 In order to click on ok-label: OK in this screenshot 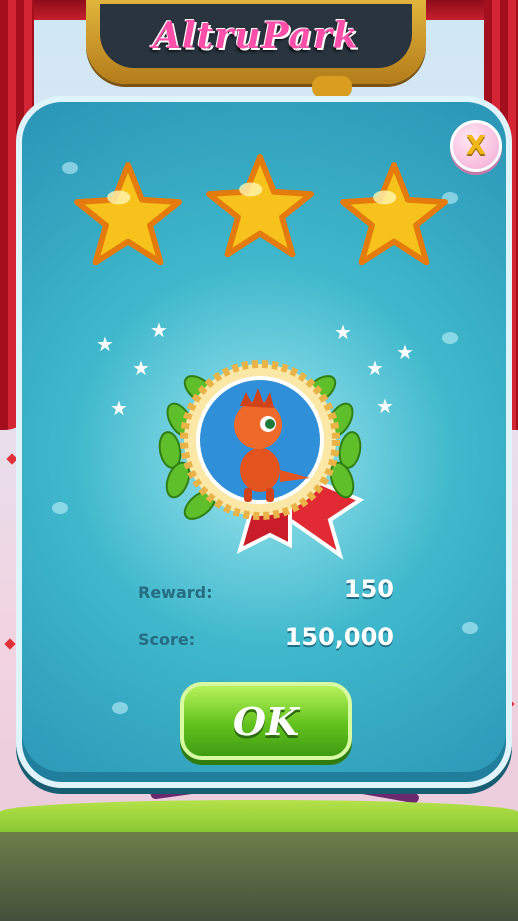, I will do `click(266, 721)`.